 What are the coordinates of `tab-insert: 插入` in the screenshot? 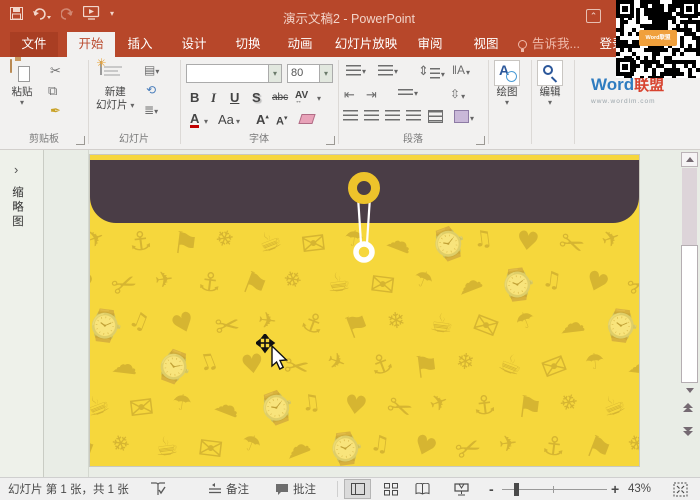 It's located at (140, 44).